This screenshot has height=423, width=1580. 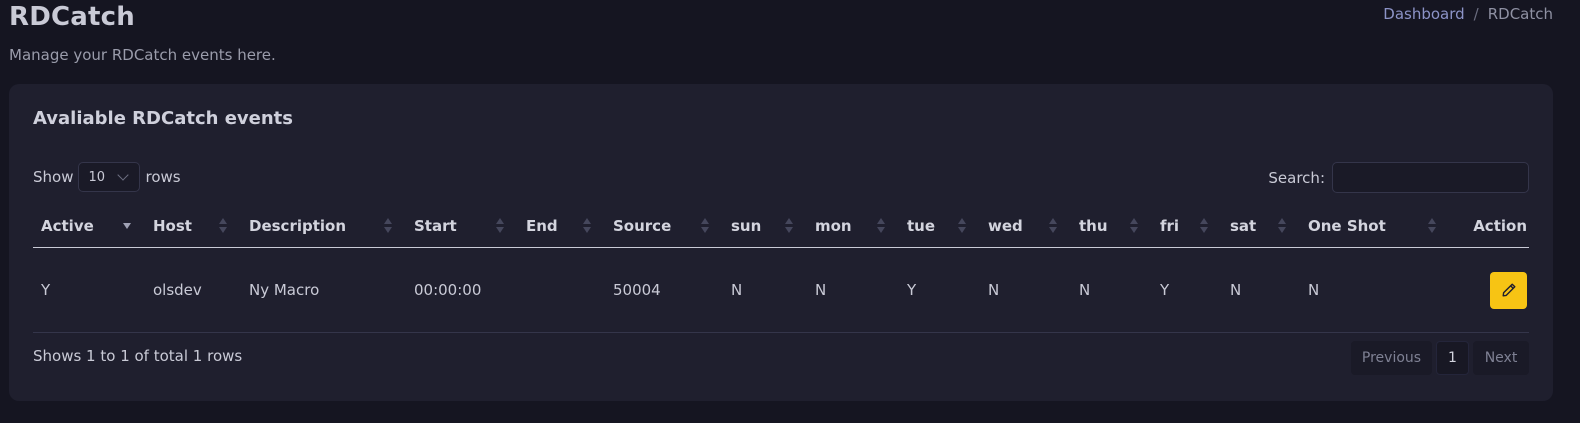 I want to click on cell-thu: N, so click(x=1111, y=290).